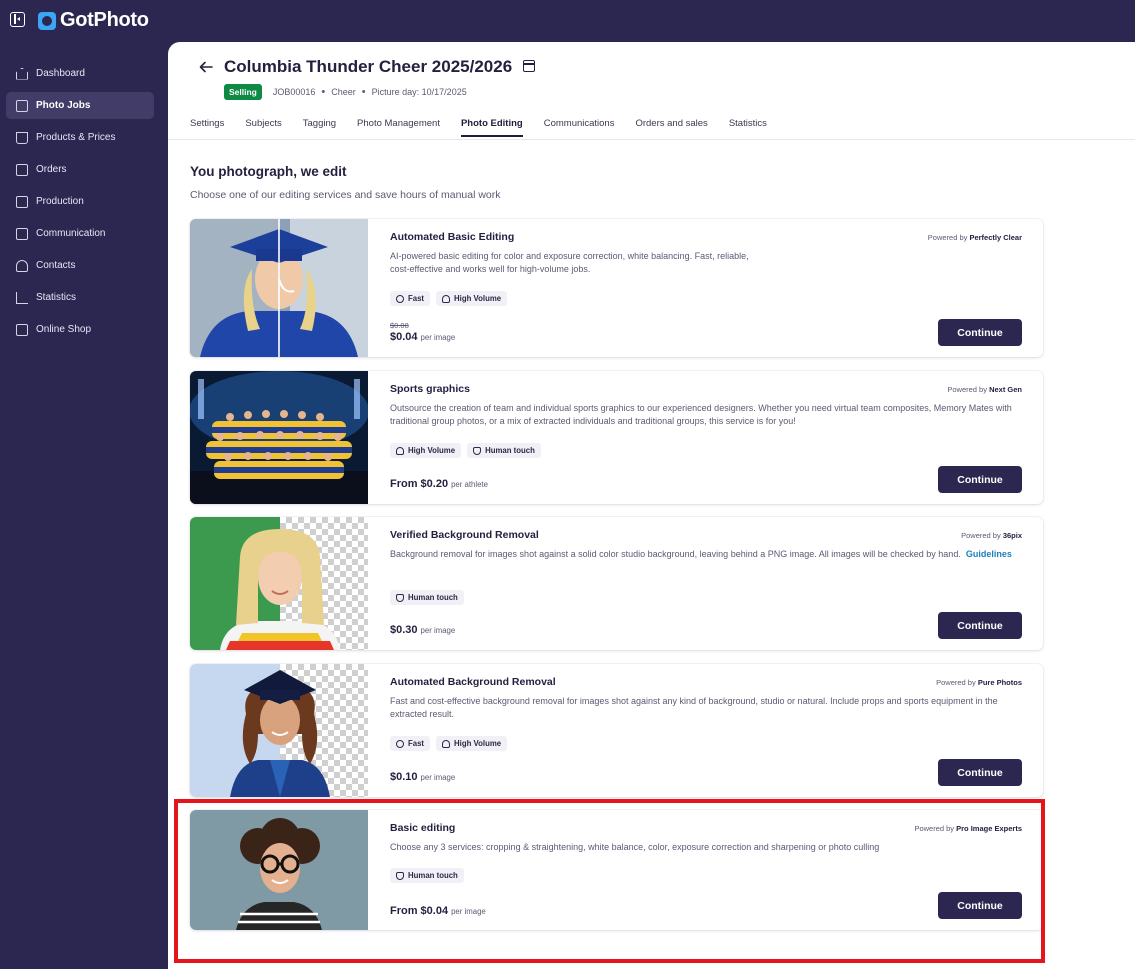  Describe the element at coordinates (104, 20) in the screenshot. I see `app-name: GotPhoto` at that location.